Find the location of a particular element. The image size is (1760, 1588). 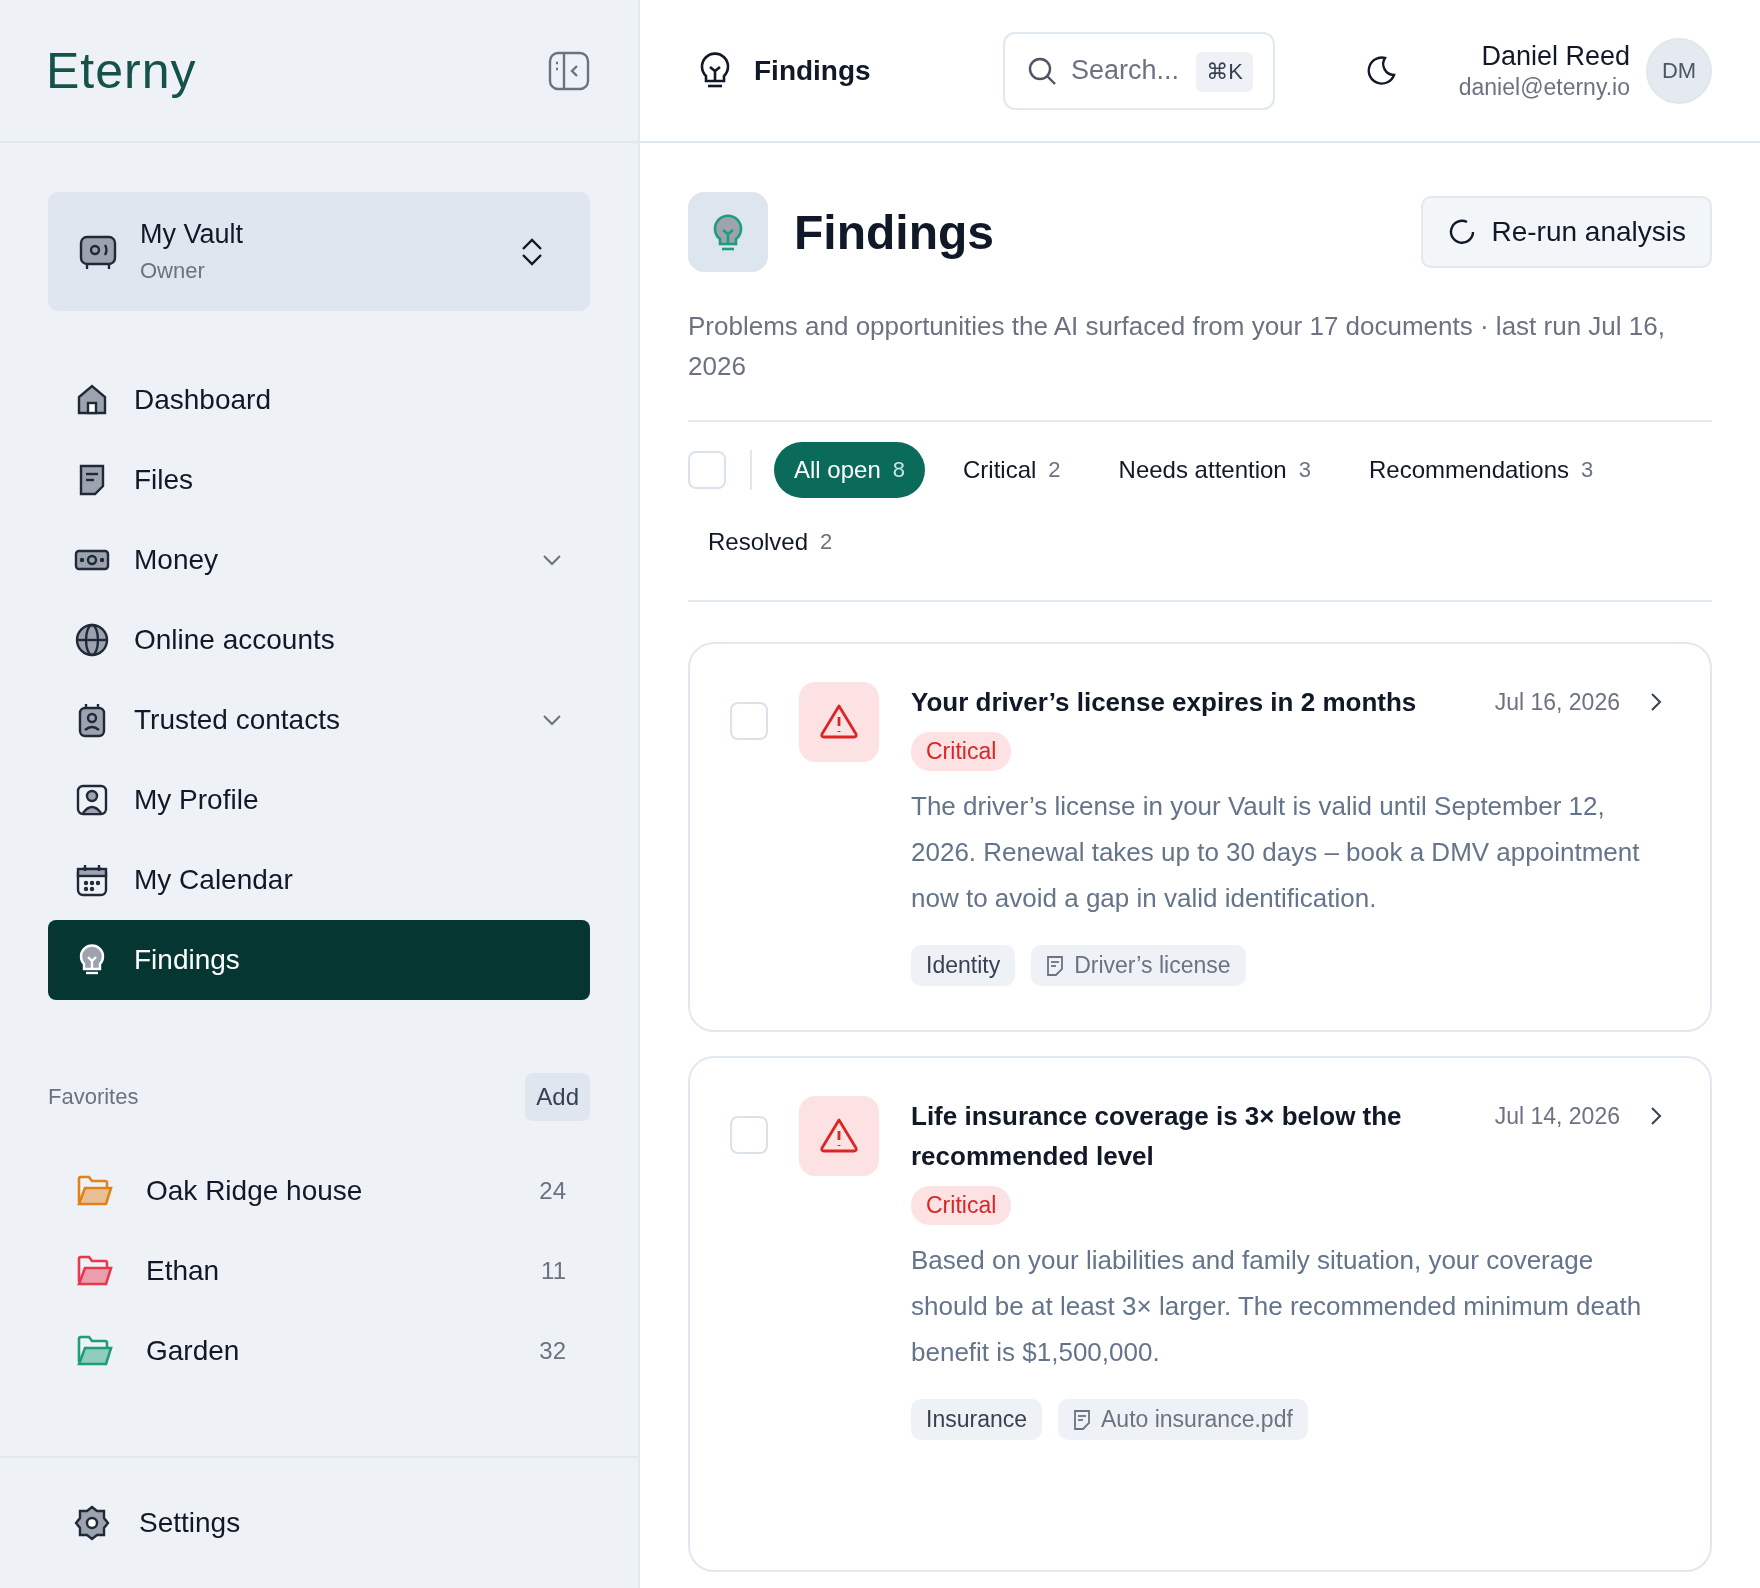

filter-tab: Critical 2 is located at coordinates (1012, 470).